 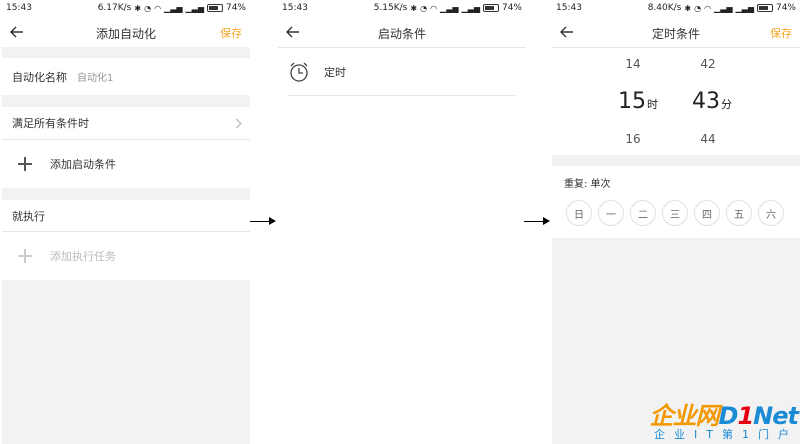 What do you see at coordinates (717, 420) in the screenshot?
I see `watermark-logo: 企业网D1Net 企业IT第1门户` at bounding box center [717, 420].